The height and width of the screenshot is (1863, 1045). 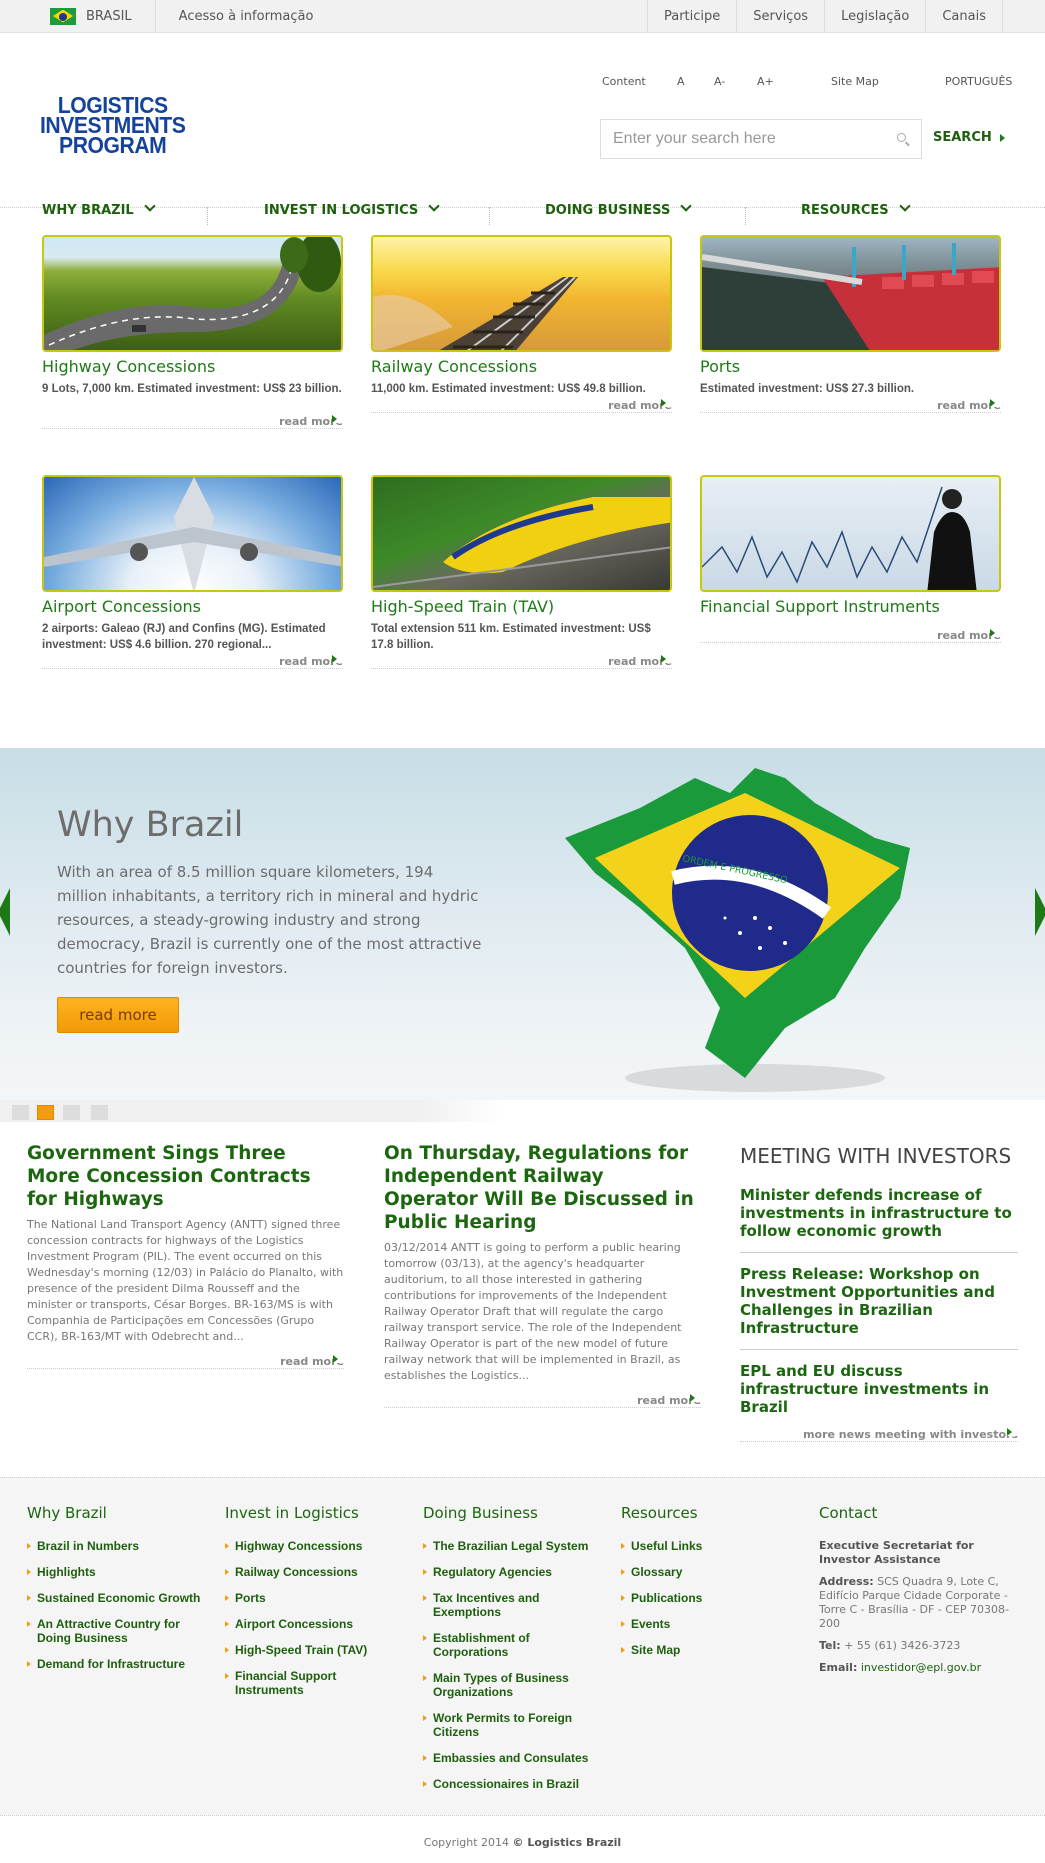 I want to click on brasil-link: BRASIL, so click(x=103, y=16).